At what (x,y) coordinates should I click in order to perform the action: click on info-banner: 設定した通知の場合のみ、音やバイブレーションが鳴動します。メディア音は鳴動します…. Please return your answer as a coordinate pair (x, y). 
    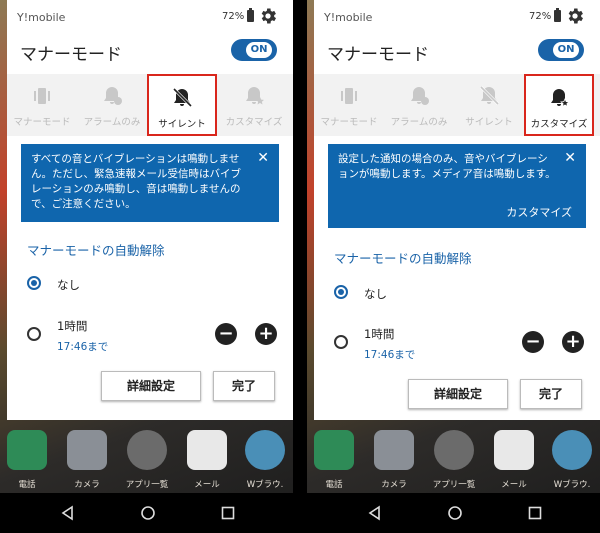
    Looking at the image, I should click on (457, 186).